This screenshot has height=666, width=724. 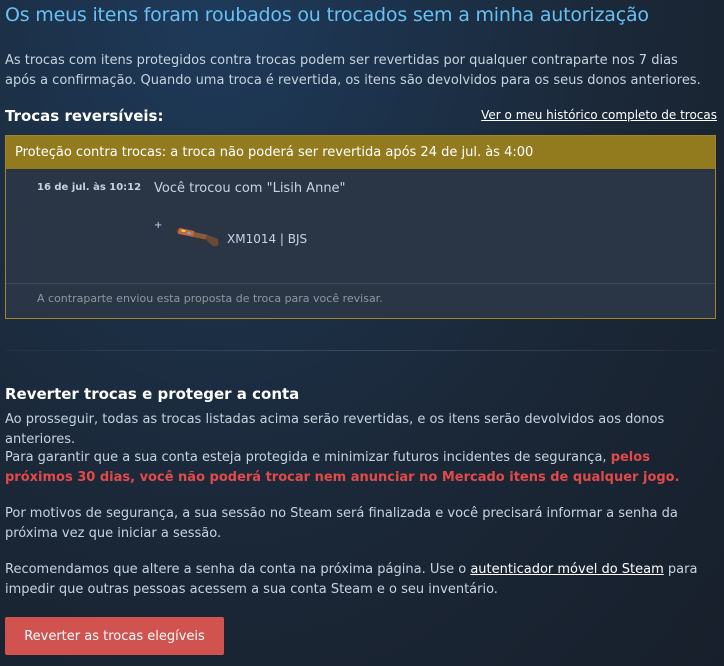 I want to click on reversible-trades-heading: Trocas reversíveis:, so click(x=84, y=116).